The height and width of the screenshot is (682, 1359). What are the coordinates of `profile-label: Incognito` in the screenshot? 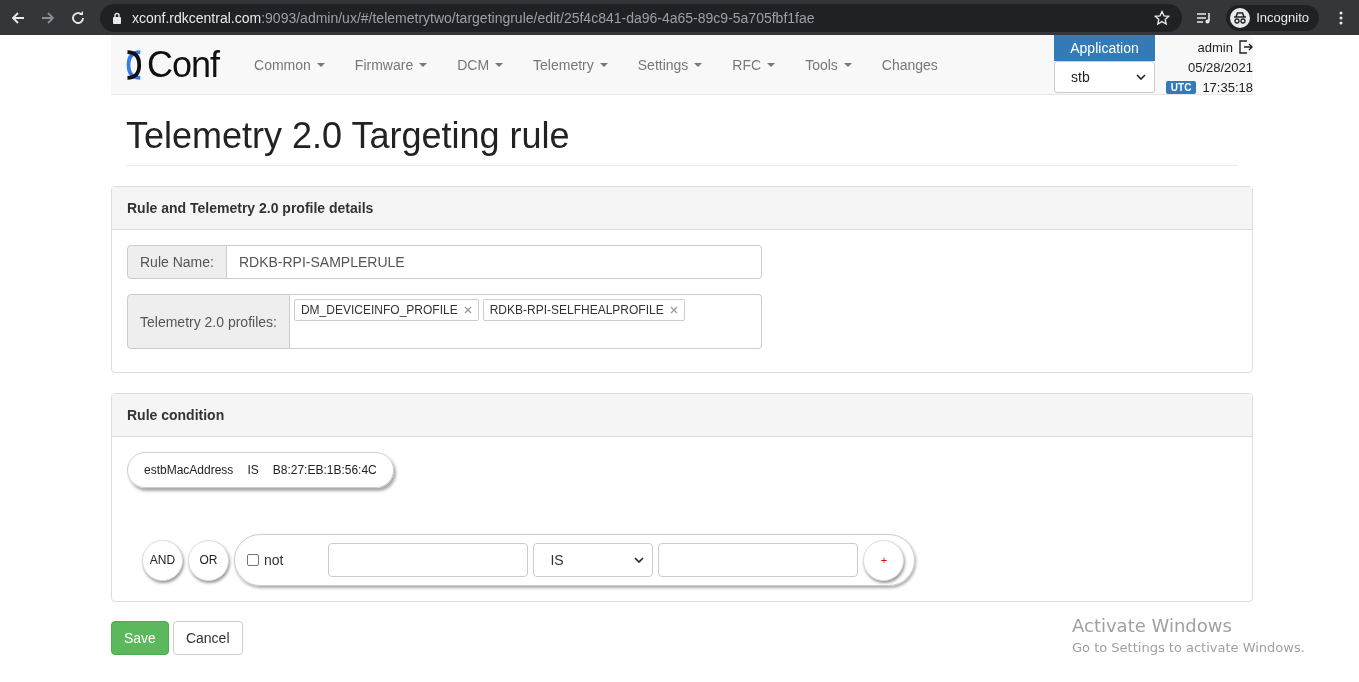 It's located at (1282, 17).